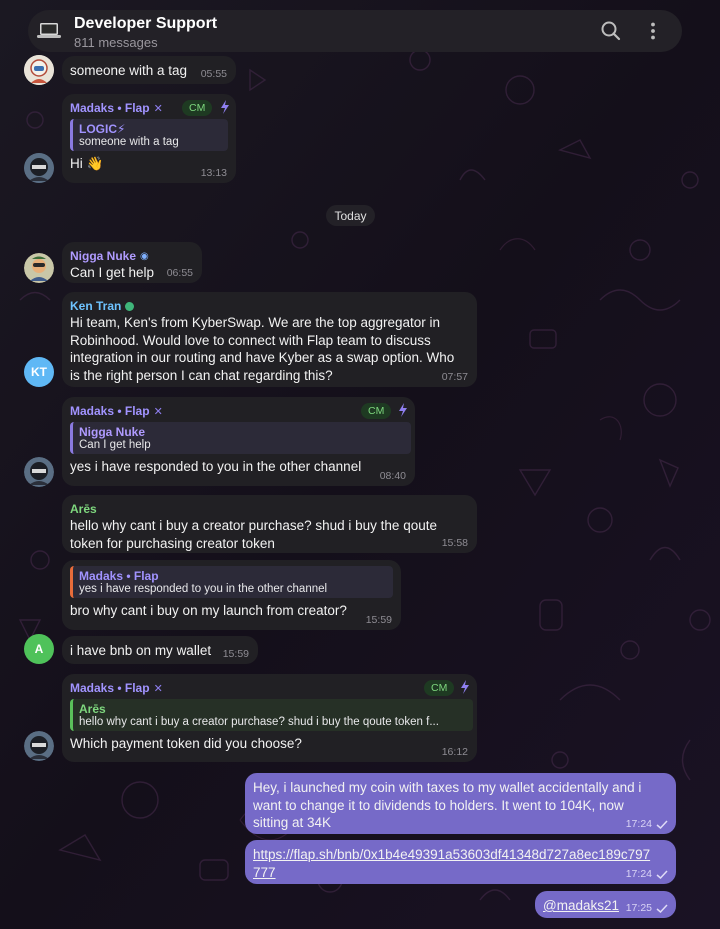 The width and height of the screenshot is (720, 929). Describe the element at coordinates (392, 476) in the screenshot. I see `message-time: 08:40` at that location.